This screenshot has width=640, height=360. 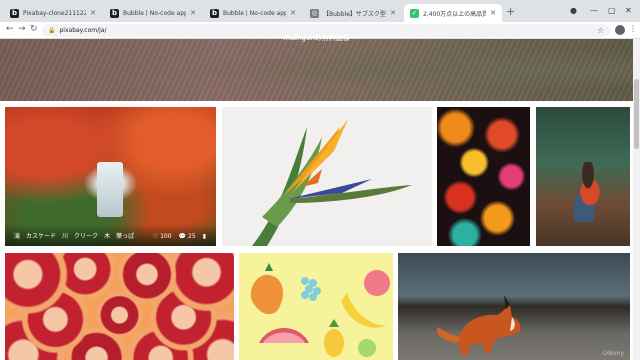 What do you see at coordinates (192, 236) in the screenshot?
I see `comment-count: 25` at bounding box center [192, 236].